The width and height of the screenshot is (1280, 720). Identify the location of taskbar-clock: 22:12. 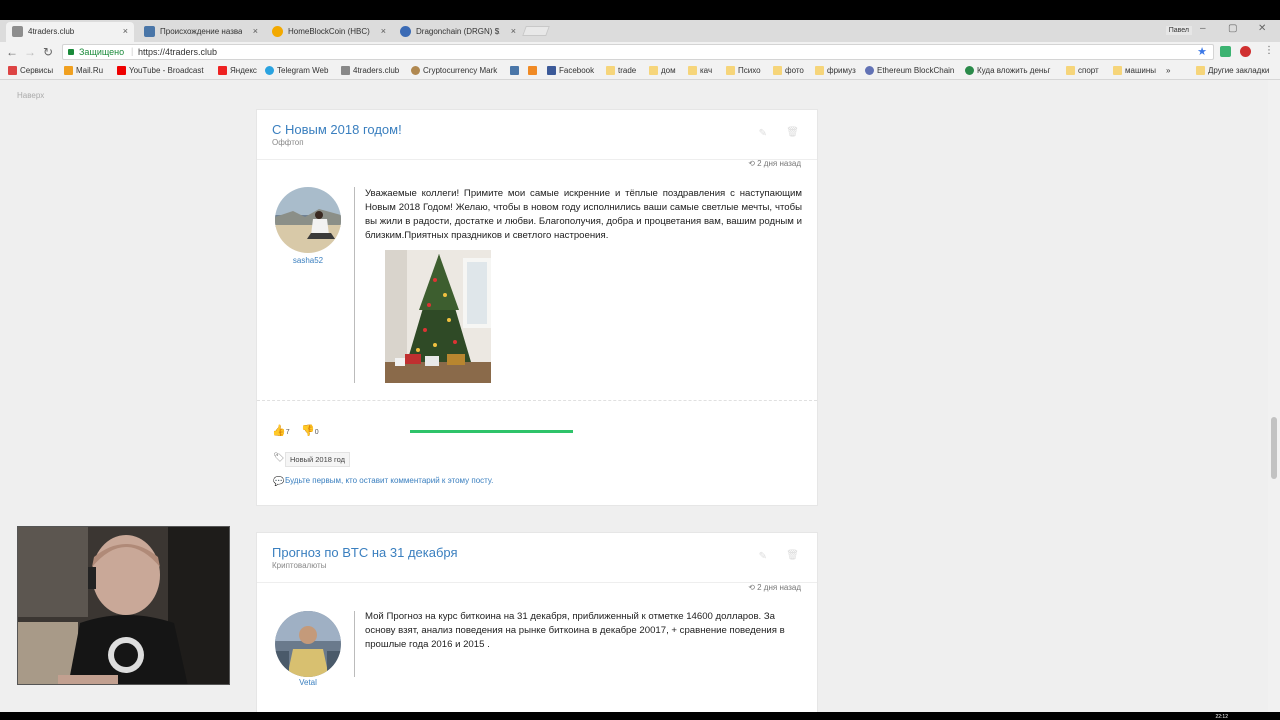
(1221, 717).